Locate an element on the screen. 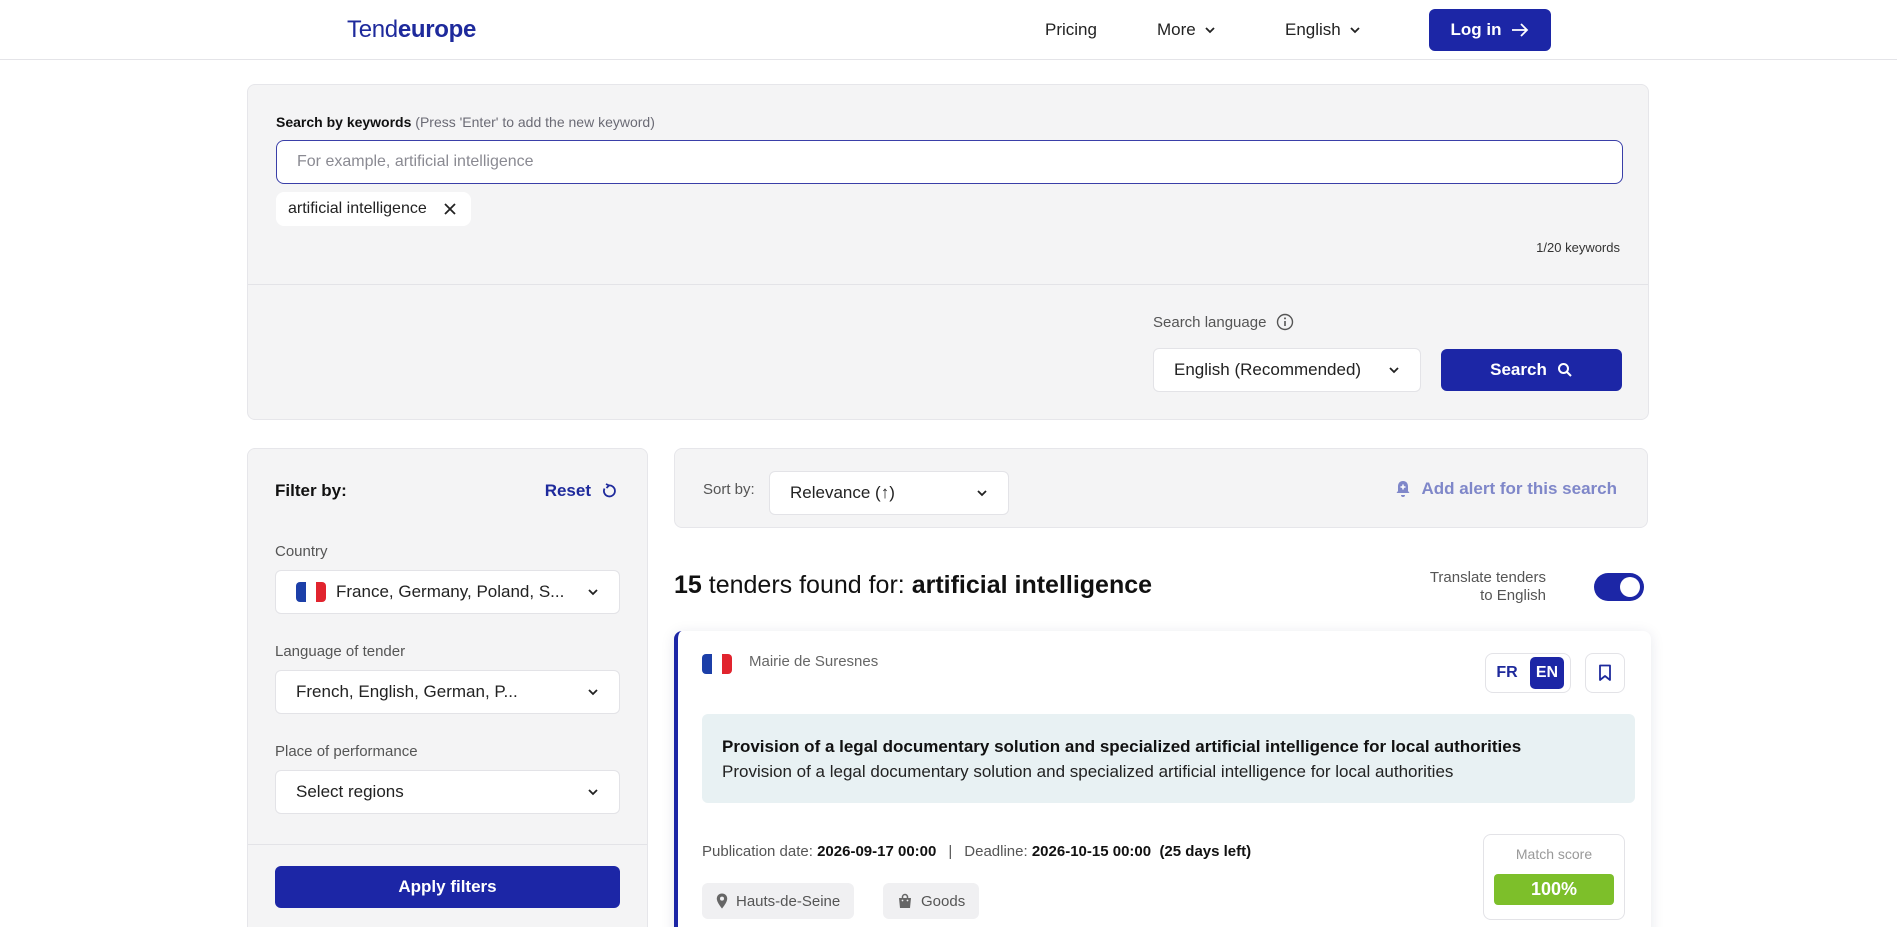 Image resolution: width=1897 pixels, height=927 pixels. filter-title: Filter by: is located at coordinates (311, 490).